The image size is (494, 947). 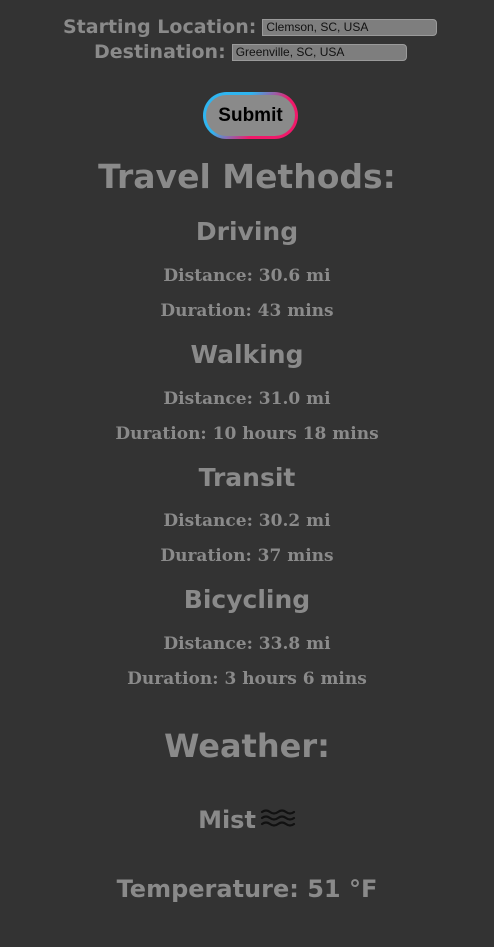 I want to click on starting-location-input, so click(x=350, y=27).